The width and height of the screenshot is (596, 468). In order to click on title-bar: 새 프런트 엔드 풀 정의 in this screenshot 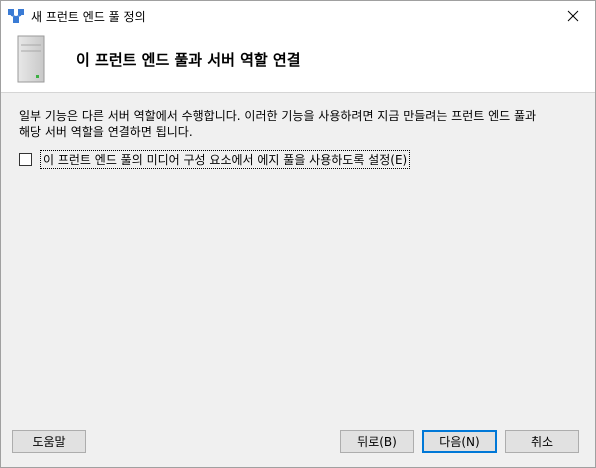, I will do `click(298, 16)`.